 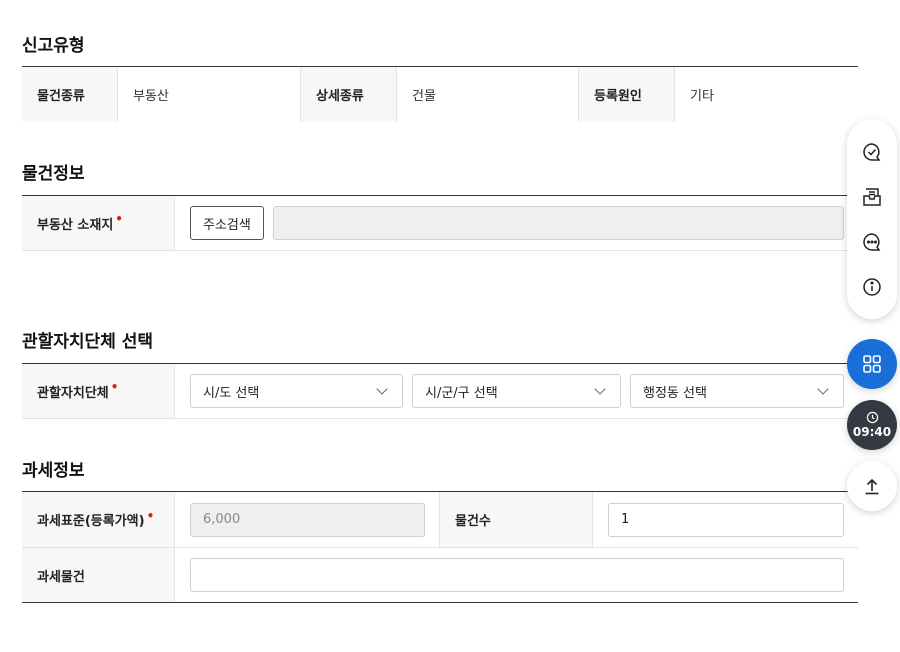 I want to click on label-property-location: 부동산 소재지 •, so click(x=98, y=223).